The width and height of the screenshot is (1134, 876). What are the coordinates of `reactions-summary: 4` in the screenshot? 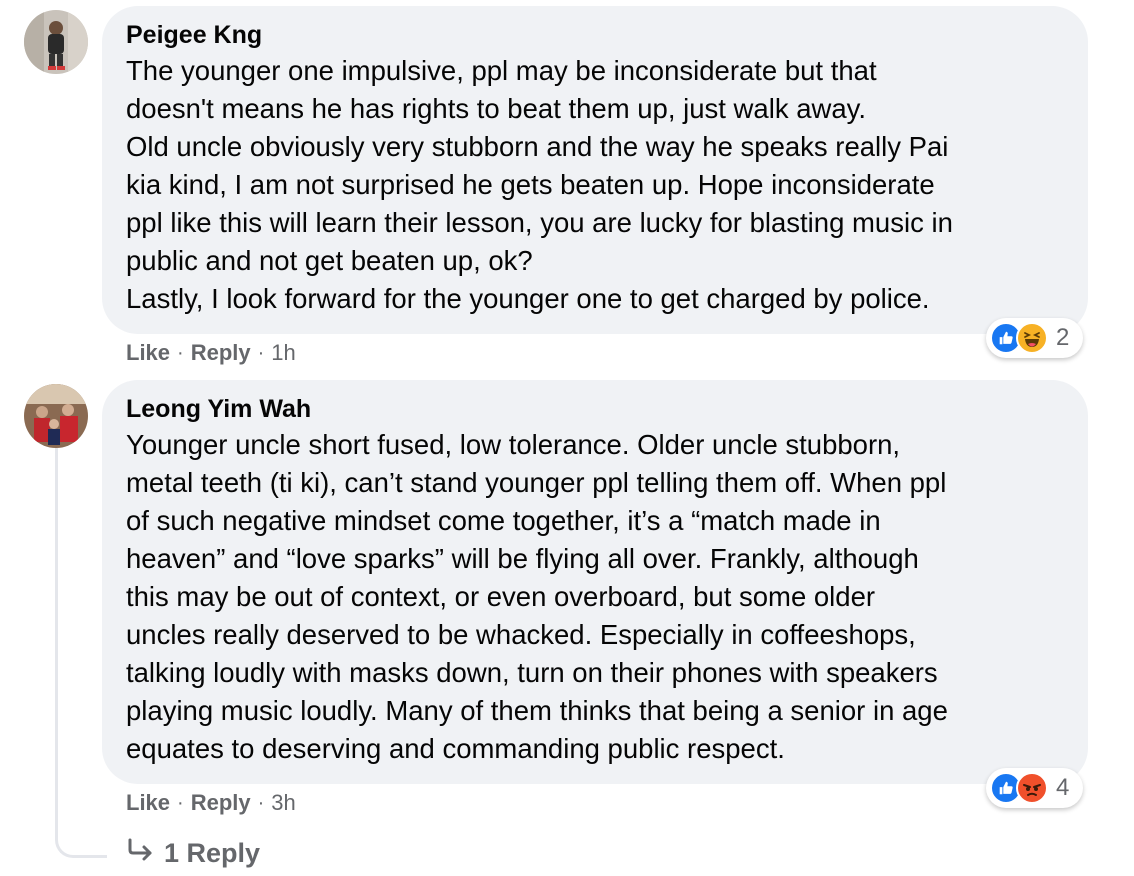 It's located at (1035, 788).